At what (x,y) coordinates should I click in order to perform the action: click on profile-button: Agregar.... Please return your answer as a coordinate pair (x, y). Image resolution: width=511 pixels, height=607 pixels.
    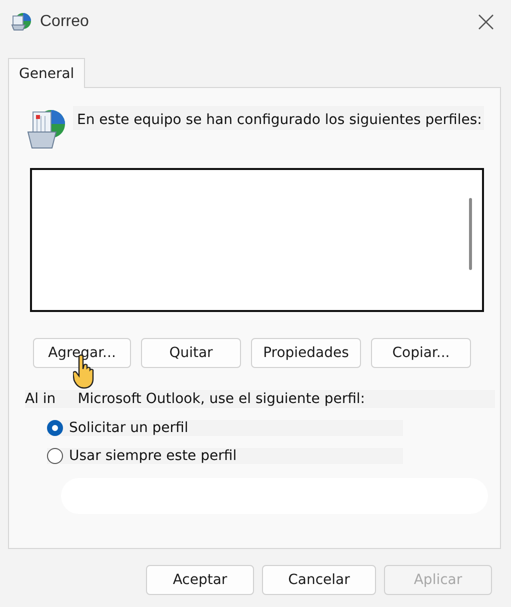
    Looking at the image, I should click on (82, 353).